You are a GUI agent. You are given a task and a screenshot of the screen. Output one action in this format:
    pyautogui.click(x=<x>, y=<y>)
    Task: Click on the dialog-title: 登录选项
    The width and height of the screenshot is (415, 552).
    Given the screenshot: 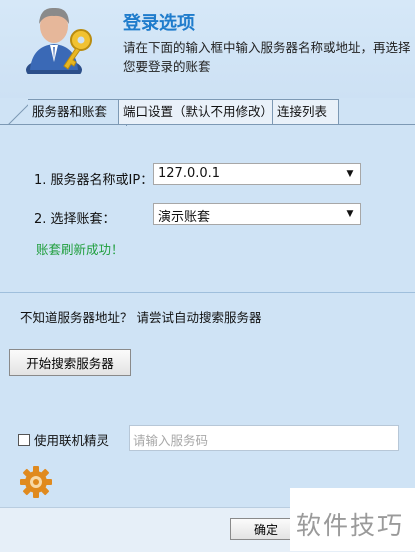 What is the action you would take?
    pyautogui.click(x=159, y=23)
    